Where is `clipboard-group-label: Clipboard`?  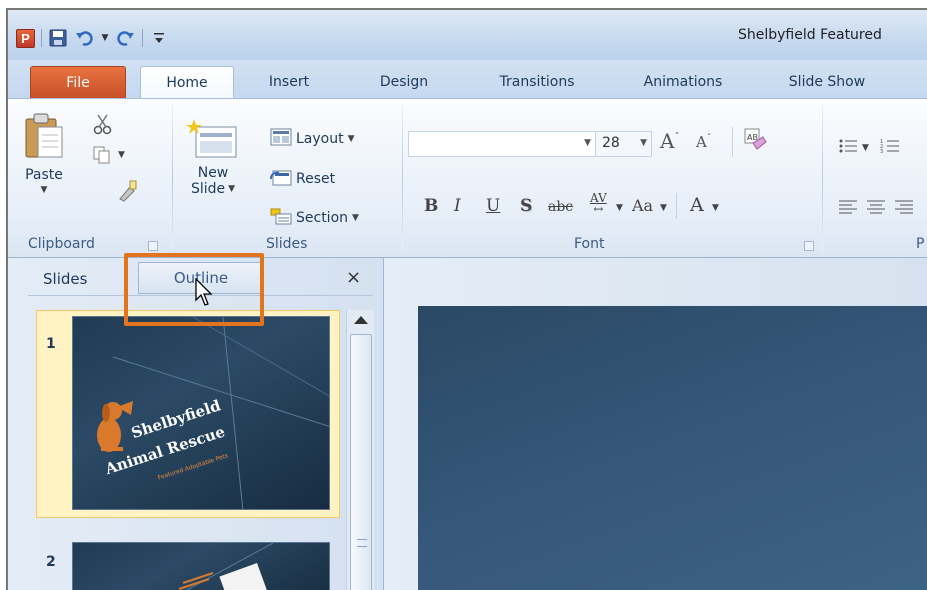 clipboard-group-label: Clipboard is located at coordinates (61, 244).